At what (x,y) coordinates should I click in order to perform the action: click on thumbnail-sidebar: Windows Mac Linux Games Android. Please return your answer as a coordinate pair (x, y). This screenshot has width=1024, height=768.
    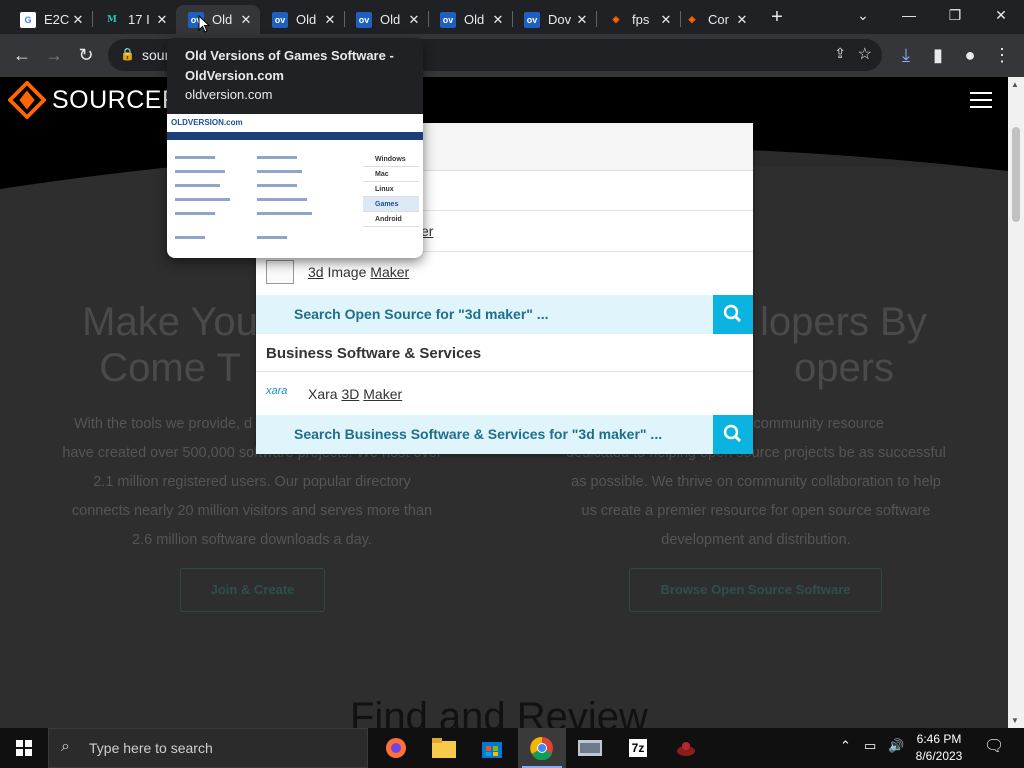
    Looking at the image, I should click on (391, 189).